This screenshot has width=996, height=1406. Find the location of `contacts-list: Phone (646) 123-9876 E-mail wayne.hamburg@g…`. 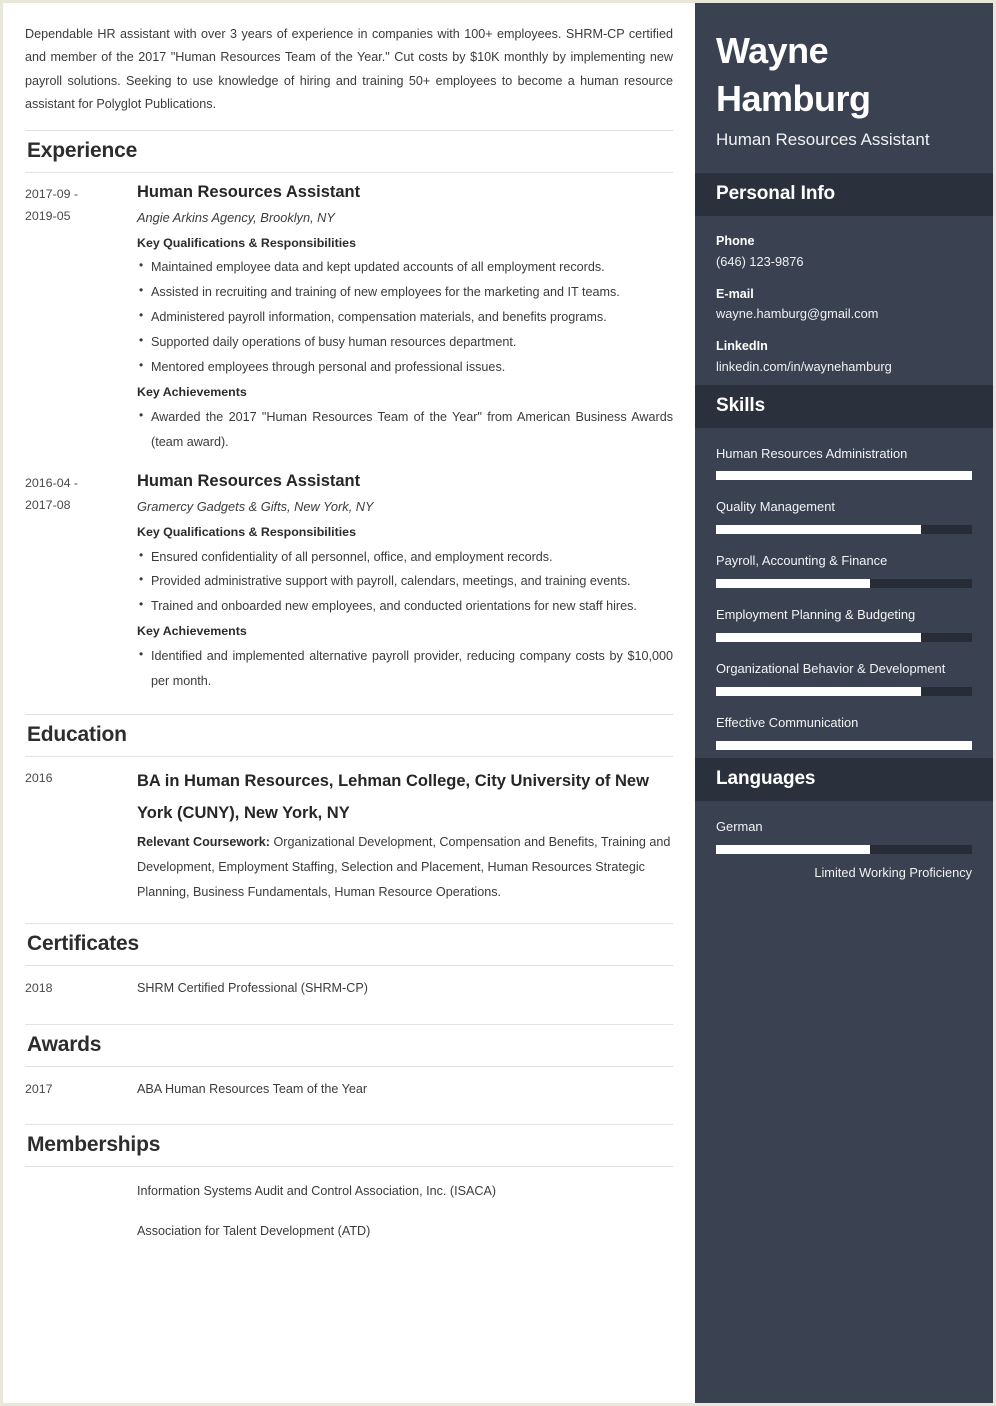

contacts-list: Phone (646) 123-9876 E-mail wayne.hamburg@g… is located at coordinates (844, 304).